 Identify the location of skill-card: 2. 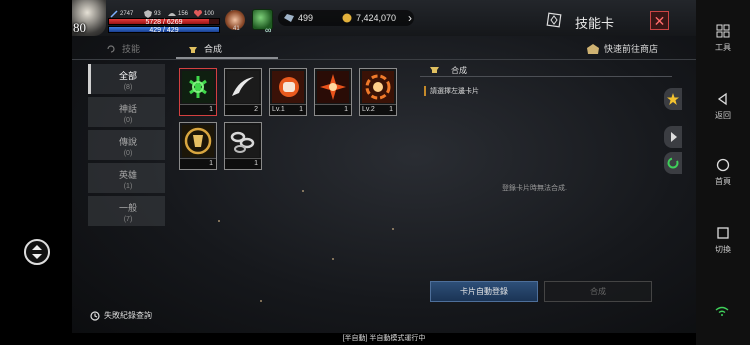
(243, 92).